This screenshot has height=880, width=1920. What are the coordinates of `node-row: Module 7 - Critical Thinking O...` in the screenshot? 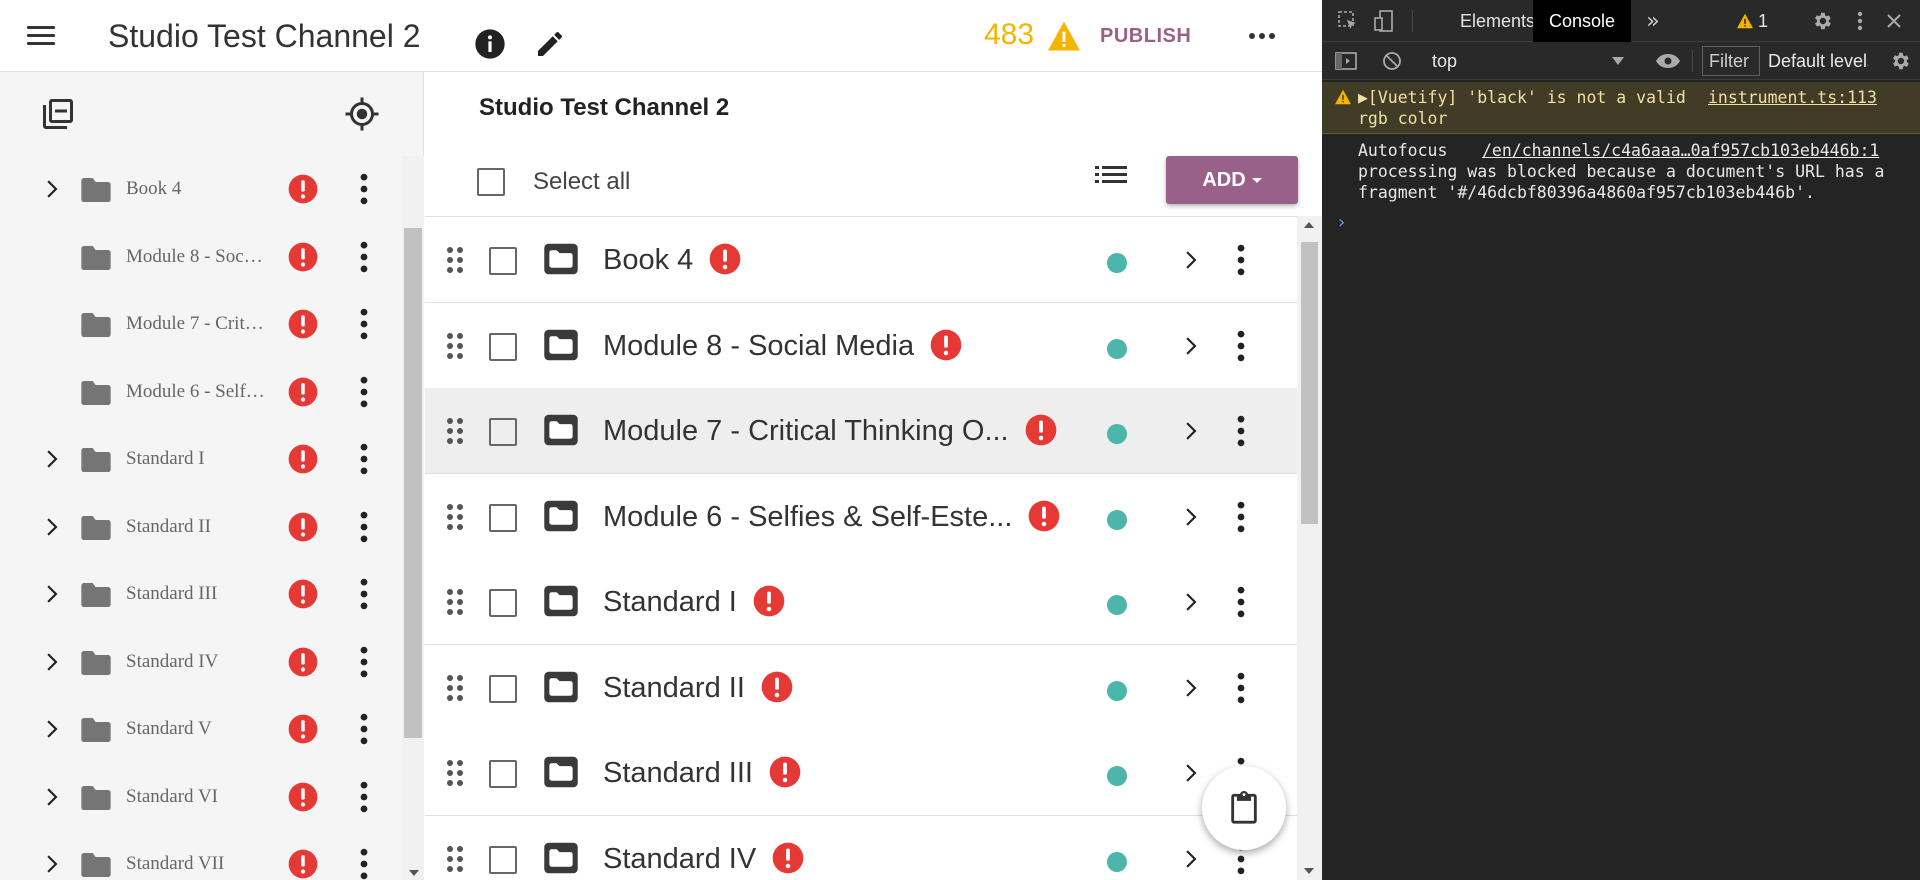 It's located at (861, 431).